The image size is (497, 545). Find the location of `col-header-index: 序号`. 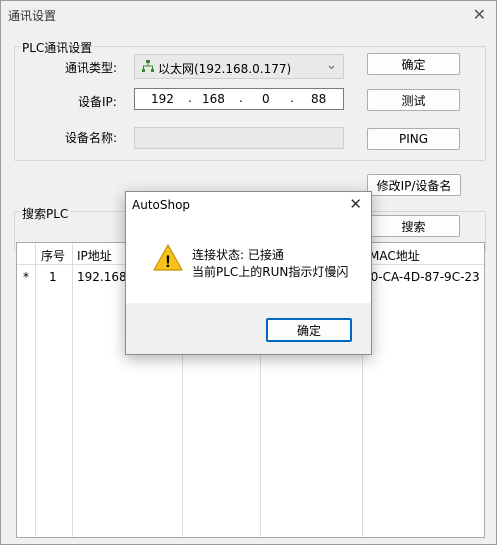

col-header-index: 序号 is located at coordinates (53, 255).